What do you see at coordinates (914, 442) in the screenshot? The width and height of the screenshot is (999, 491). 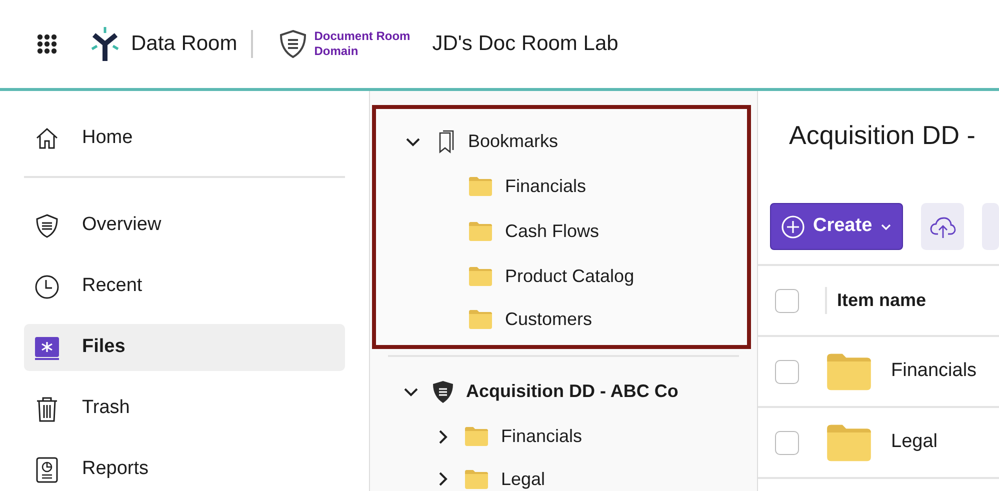 I see `item-name: Legal` at bounding box center [914, 442].